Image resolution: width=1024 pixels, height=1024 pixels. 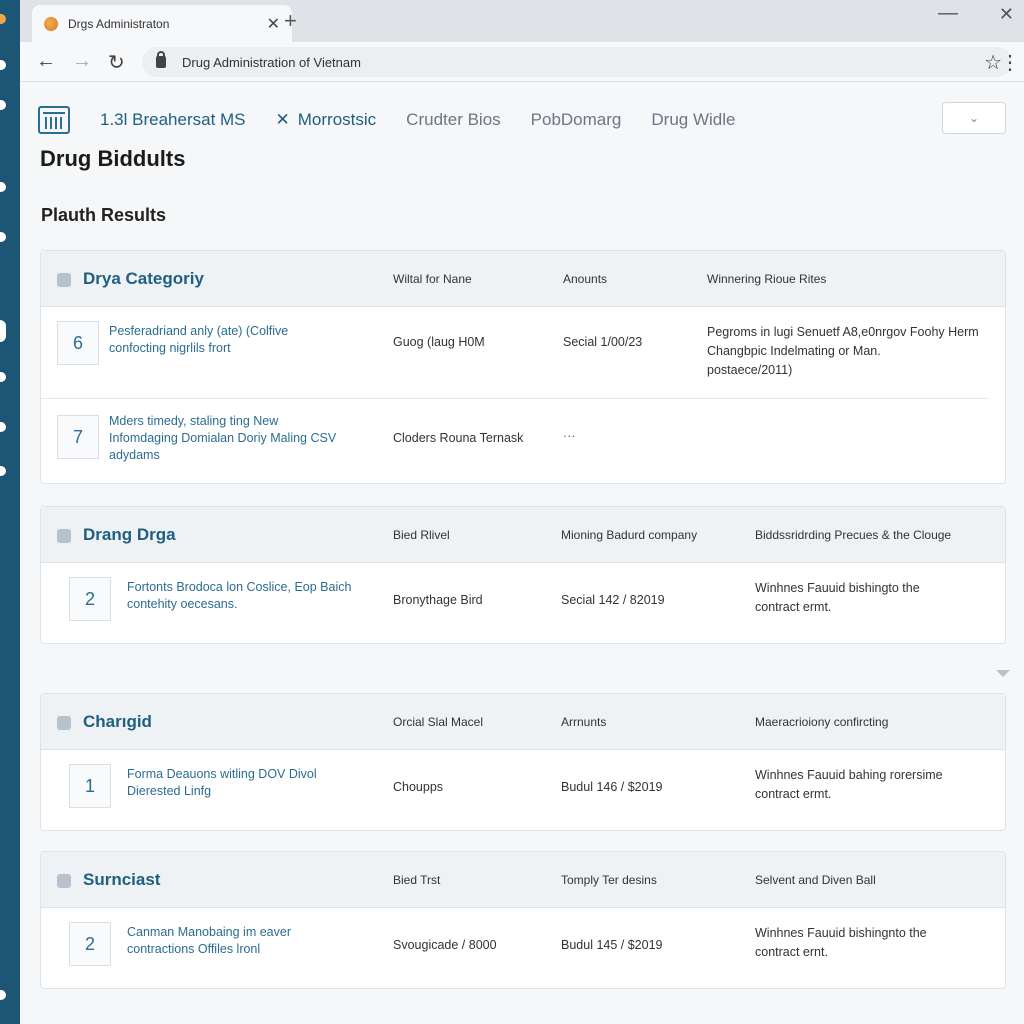 What do you see at coordinates (10, 512) in the screenshot?
I see `background-window-strip` at bounding box center [10, 512].